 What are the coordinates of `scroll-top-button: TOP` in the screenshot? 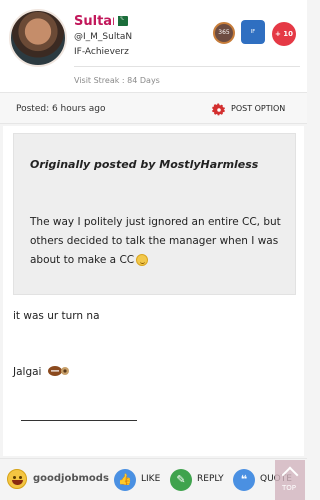 It's located at (290, 480).